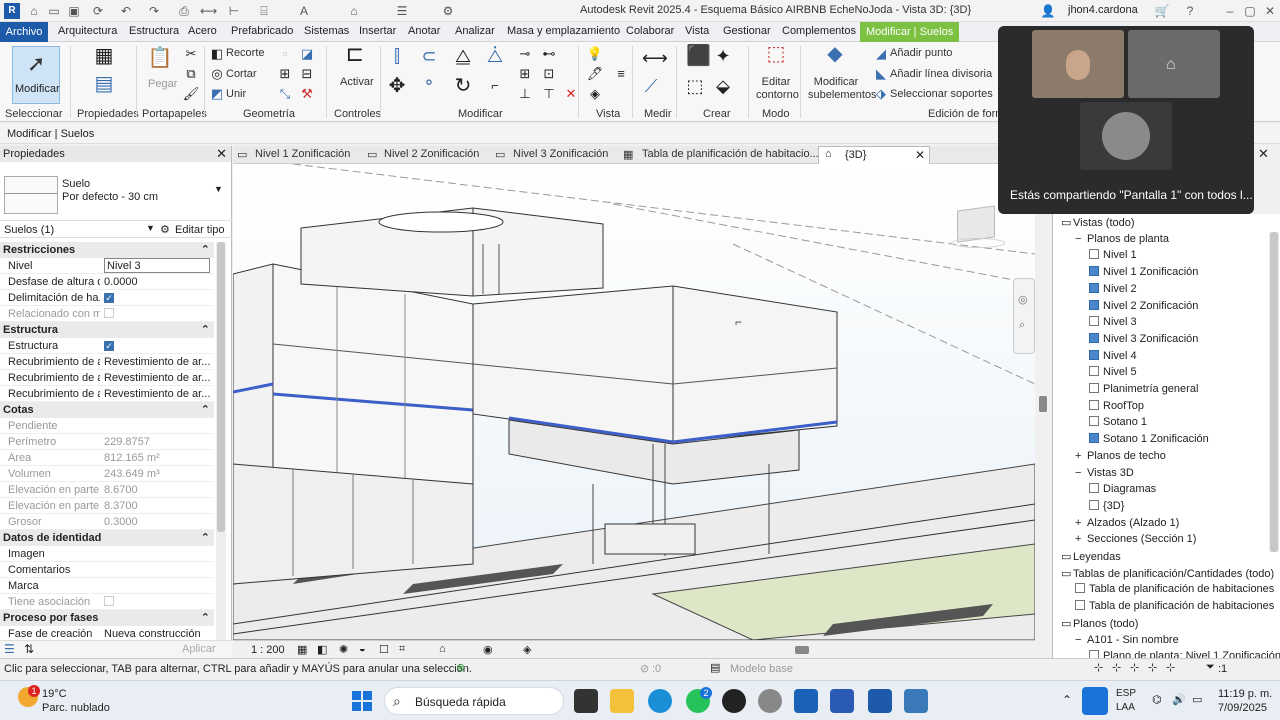 The height and width of the screenshot is (720, 1280). What do you see at coordinates (525, 54) in the screenshot?
I see `split-icon: ⊸` at bounding box center [525, 54].